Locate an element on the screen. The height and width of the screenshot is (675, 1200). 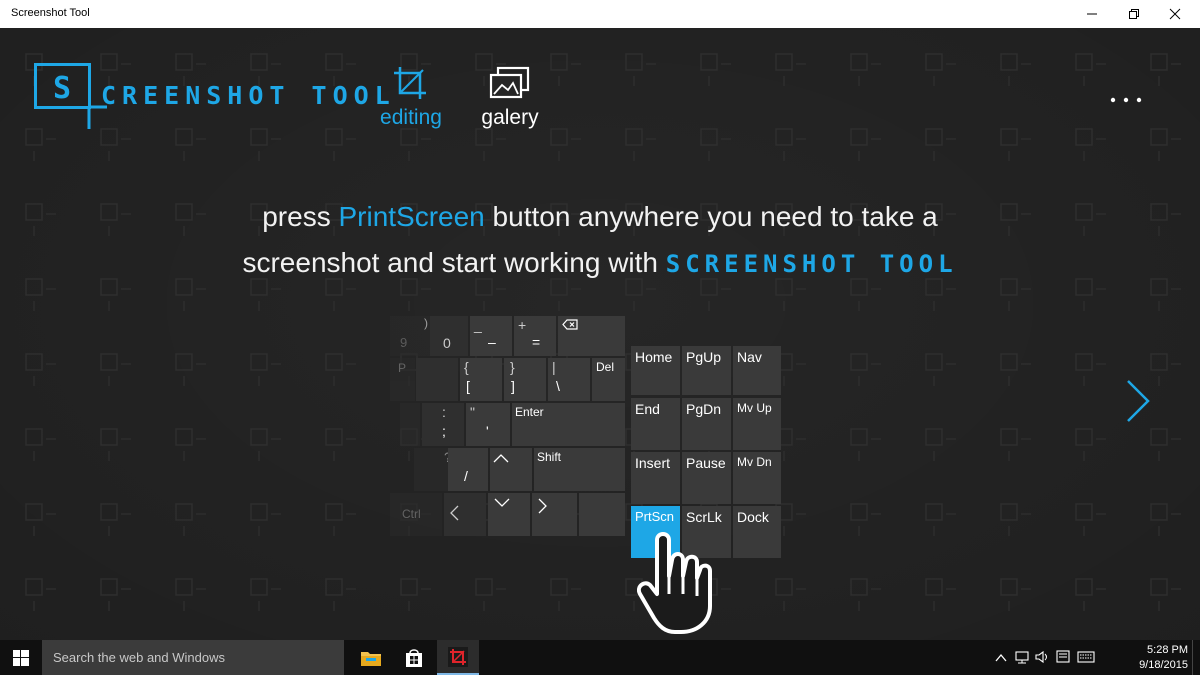
window-title: Screenshot Tool is located at coordinates (50, 13).